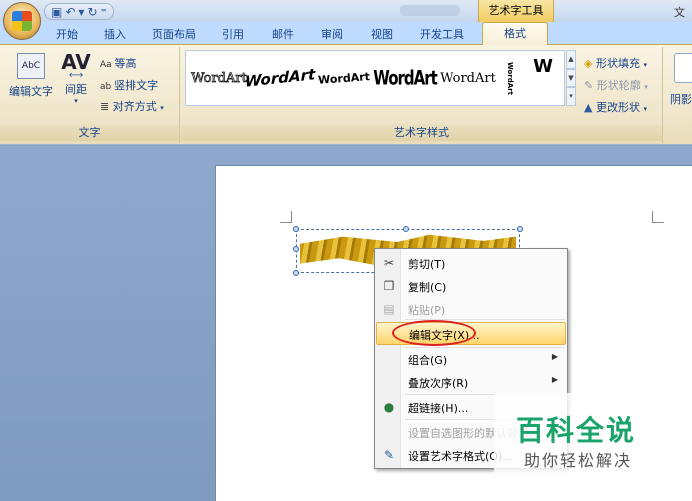 The width and height of the screenshot is (692, 501). Describe the element at coordinates (332, 34) in the screenshot. I see `tab-review: 审阅` at that location.